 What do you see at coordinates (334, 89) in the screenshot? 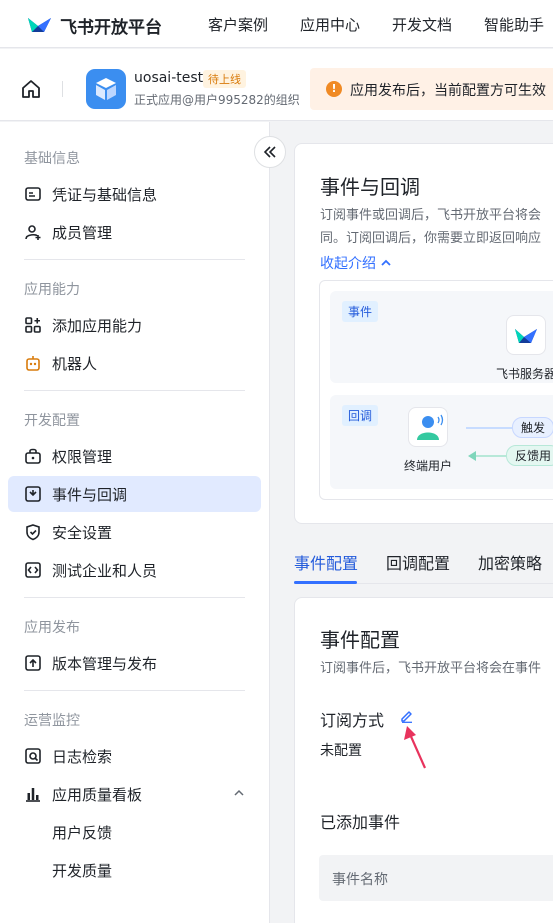
I see `warning-icon: !` at bounding box center [334, 89].